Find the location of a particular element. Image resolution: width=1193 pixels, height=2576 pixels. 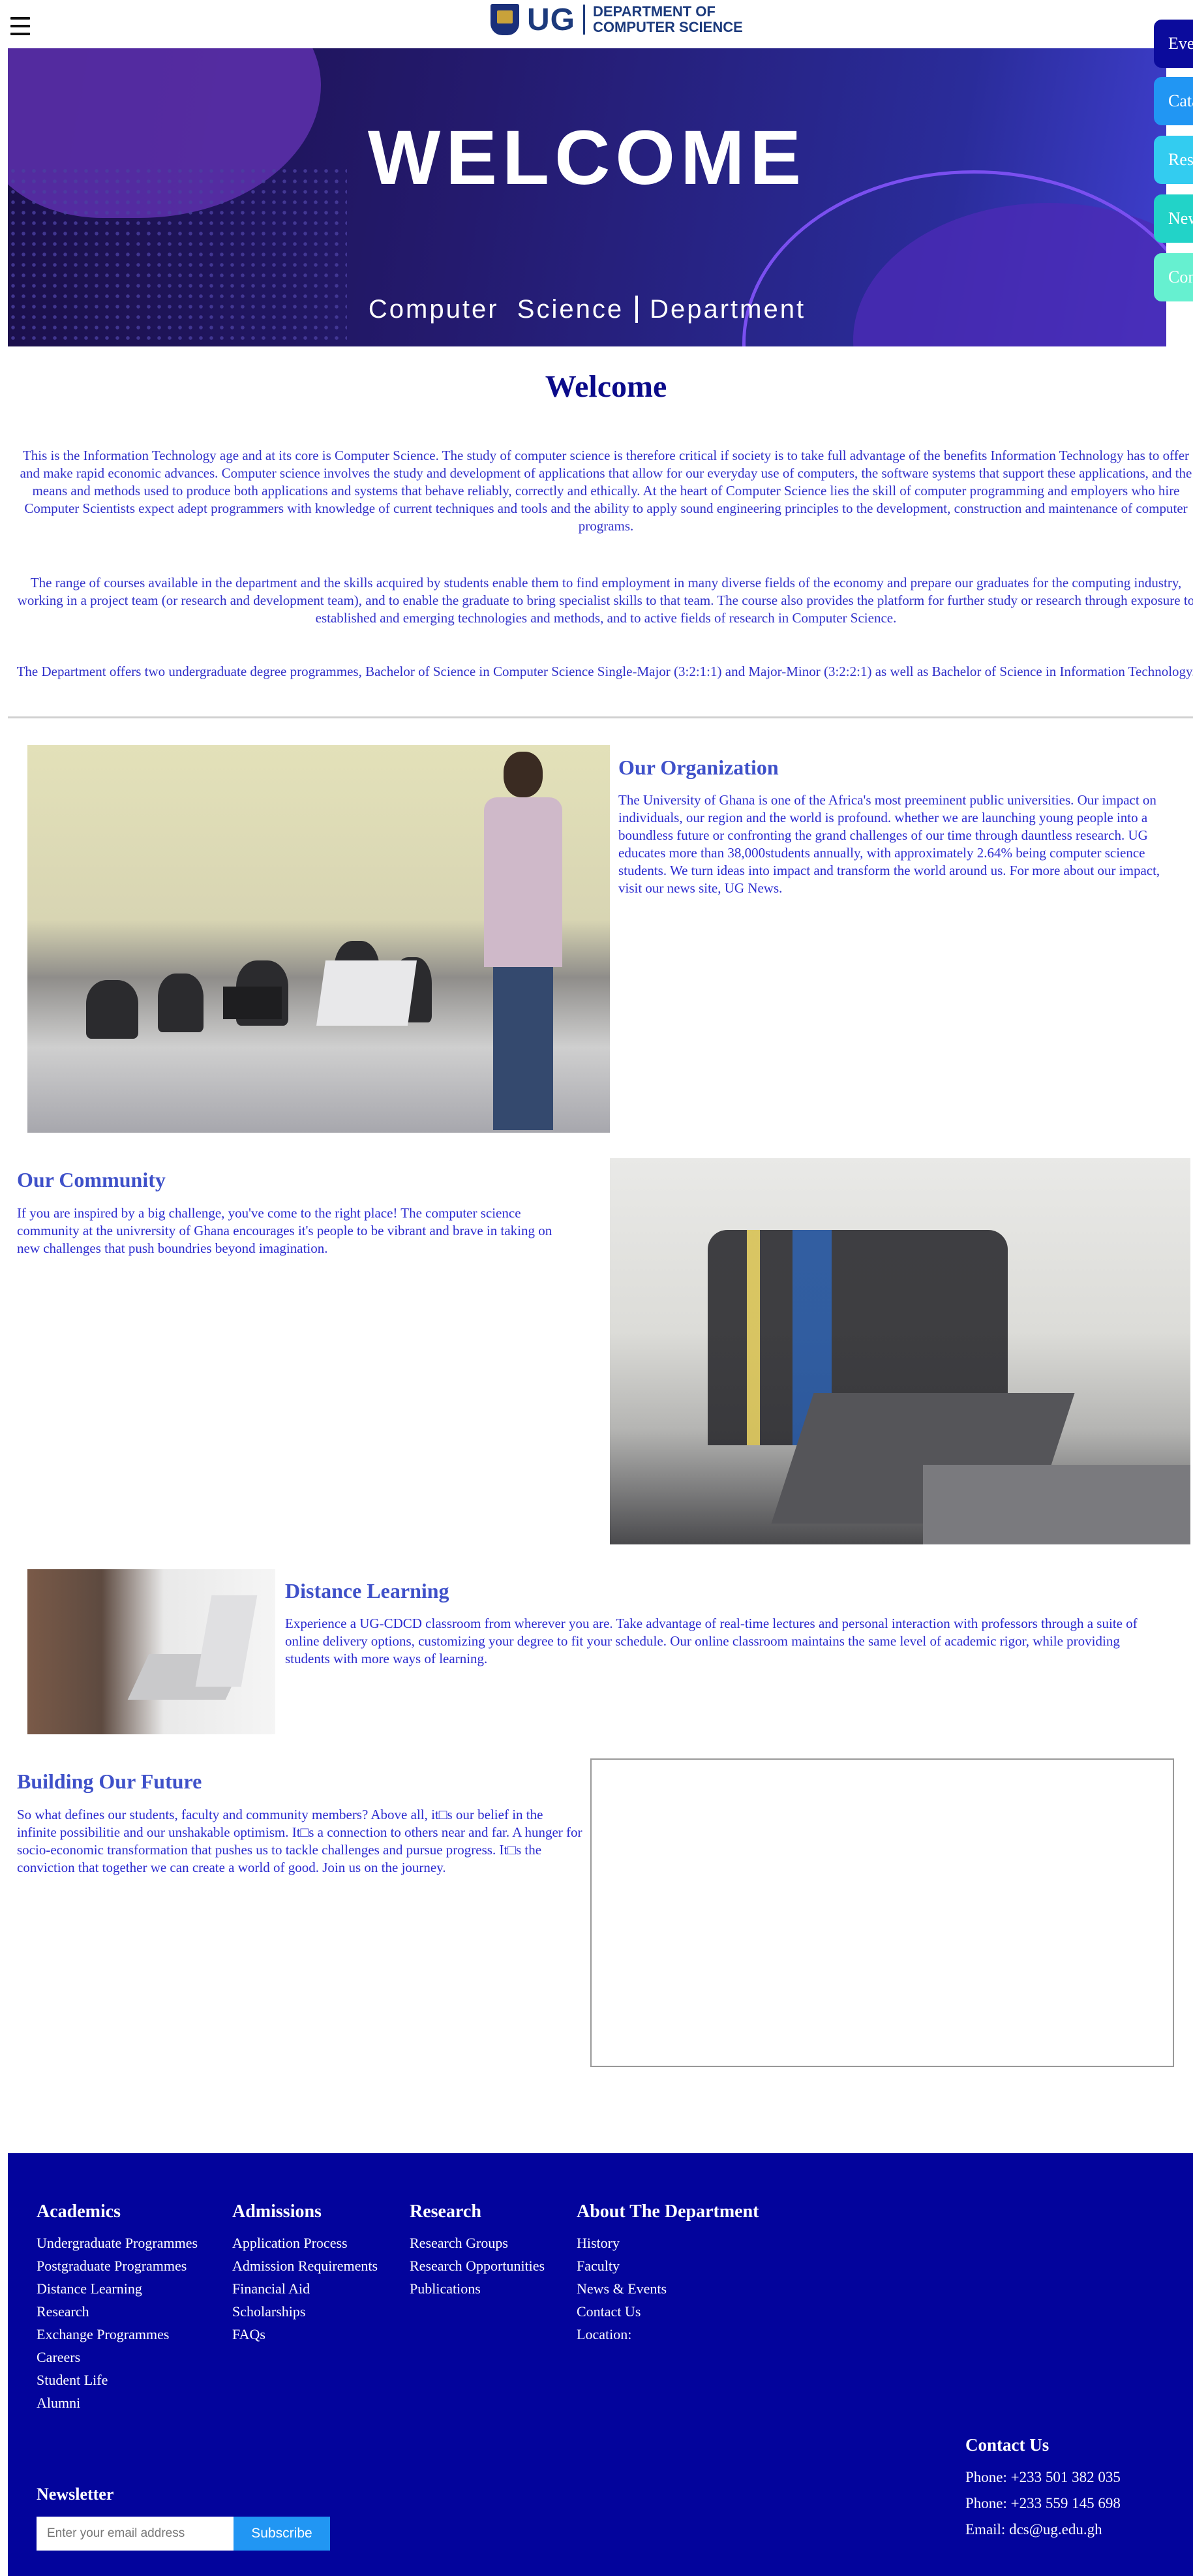

welcome-title: Welcome is located at coordinates (606, 386).